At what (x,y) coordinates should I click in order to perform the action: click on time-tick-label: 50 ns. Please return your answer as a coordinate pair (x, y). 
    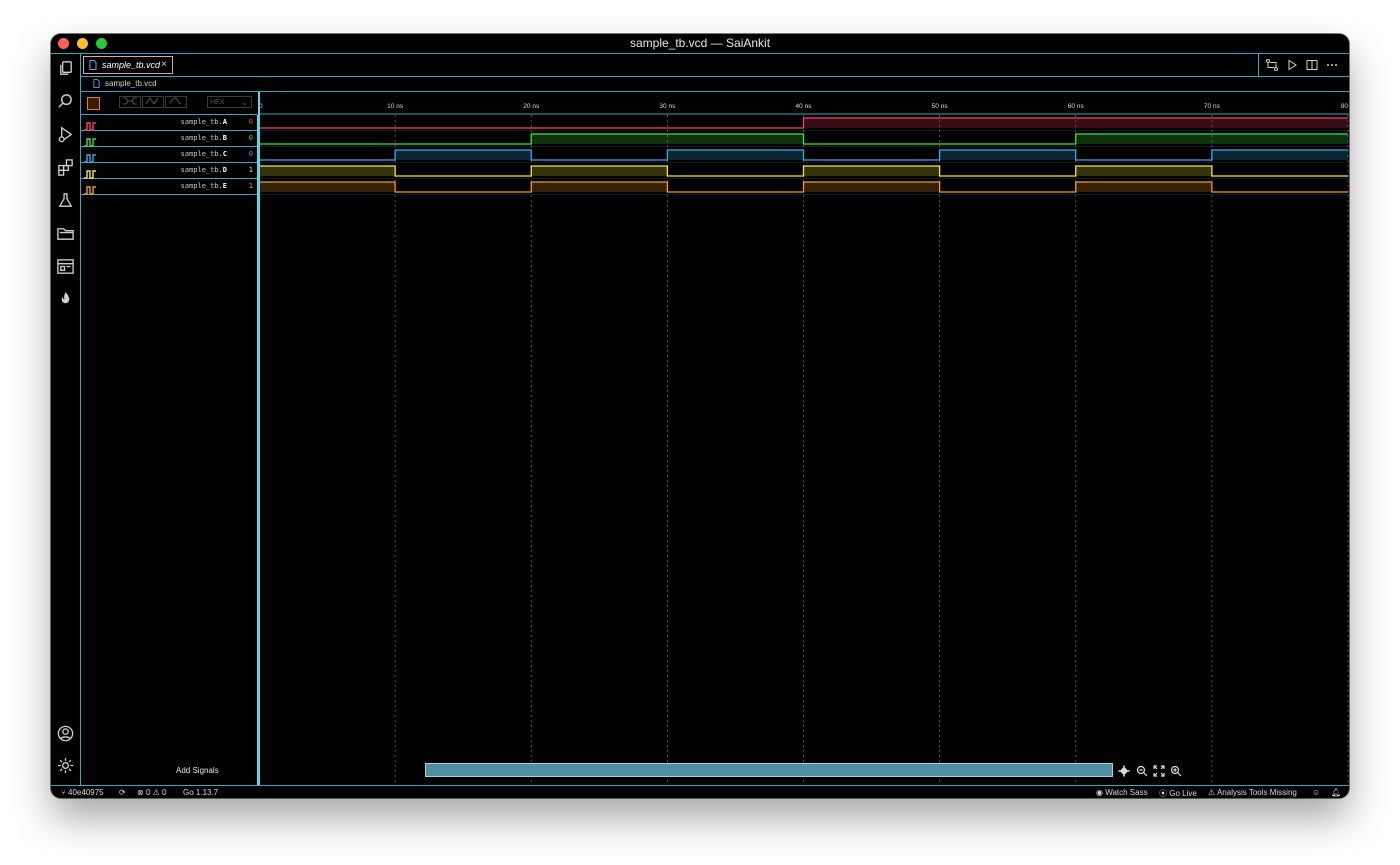
    Looking at the image, I should click on (940, 106).